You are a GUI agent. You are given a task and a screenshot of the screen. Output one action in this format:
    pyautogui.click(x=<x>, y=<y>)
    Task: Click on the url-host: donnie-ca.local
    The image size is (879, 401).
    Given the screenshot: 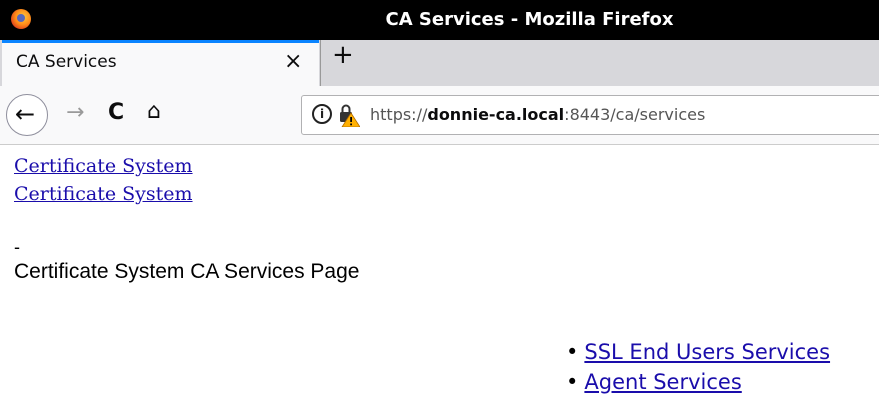 What is the action you would take?
    pyautogui.click(x=496, y=114)
    